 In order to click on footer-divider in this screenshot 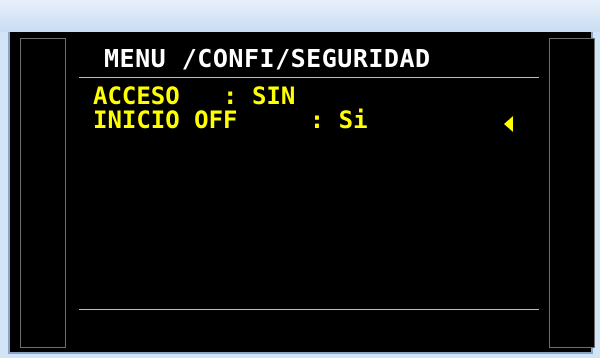, I will do `click(309, 309)`.